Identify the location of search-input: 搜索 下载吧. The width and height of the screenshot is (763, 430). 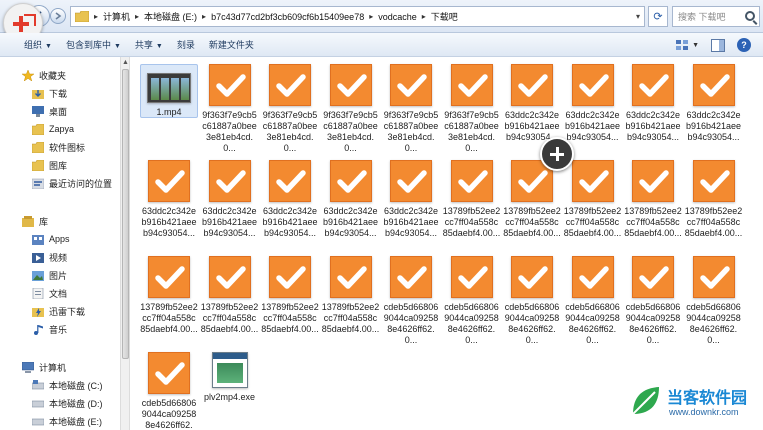
(716, 16).